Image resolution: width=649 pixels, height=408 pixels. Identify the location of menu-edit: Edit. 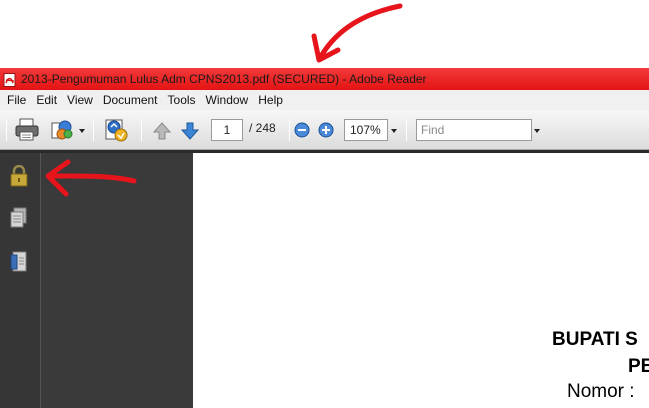
(46, 100).